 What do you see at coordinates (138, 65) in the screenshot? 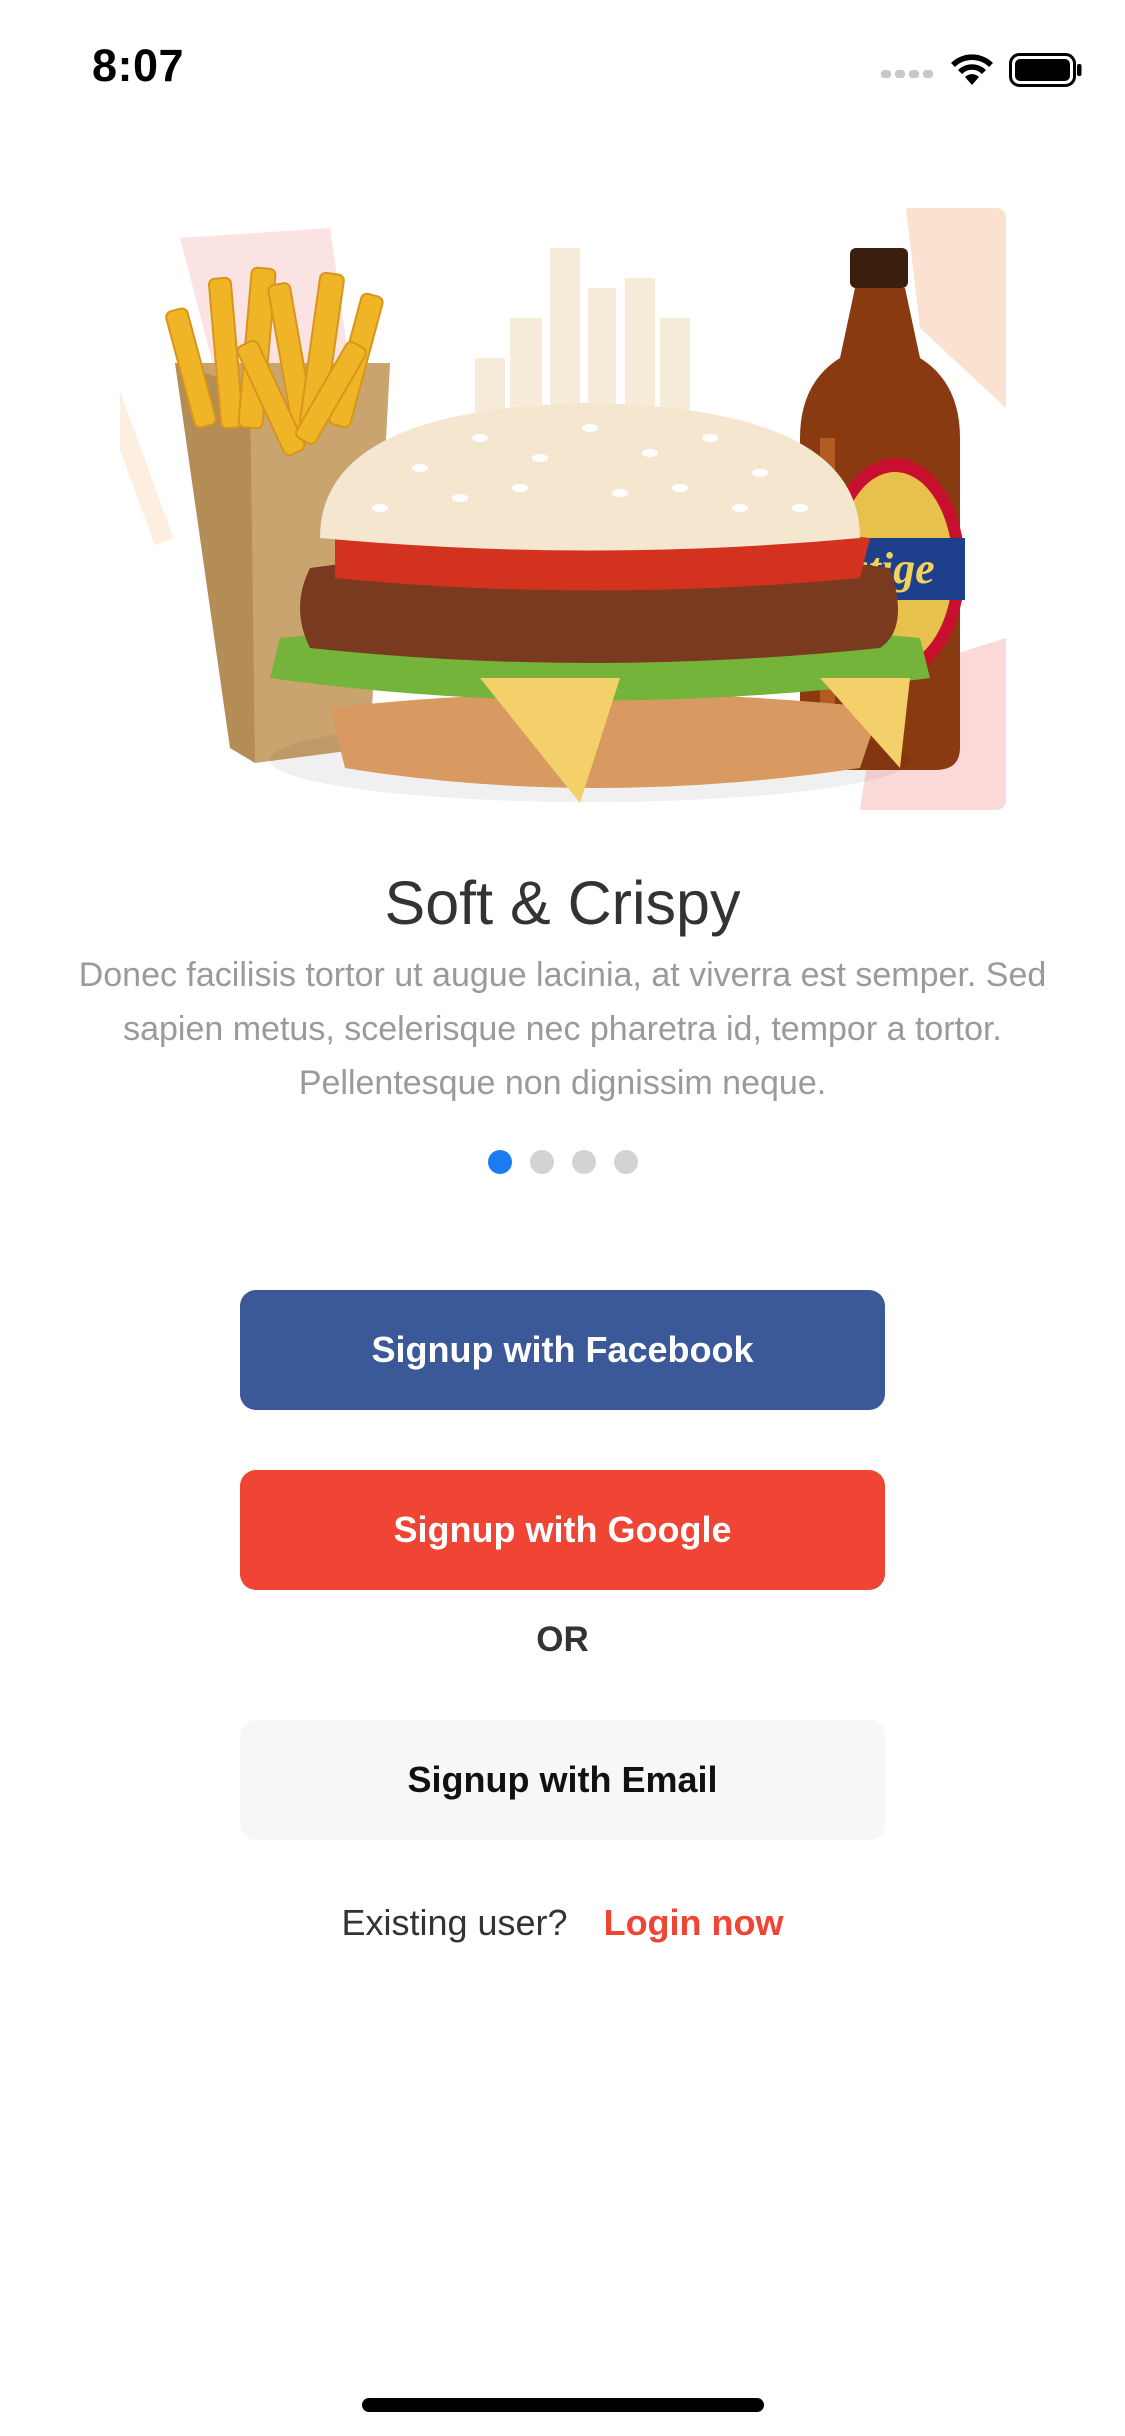
I see `status-time: 8:07` at bounding box center [138, 65].